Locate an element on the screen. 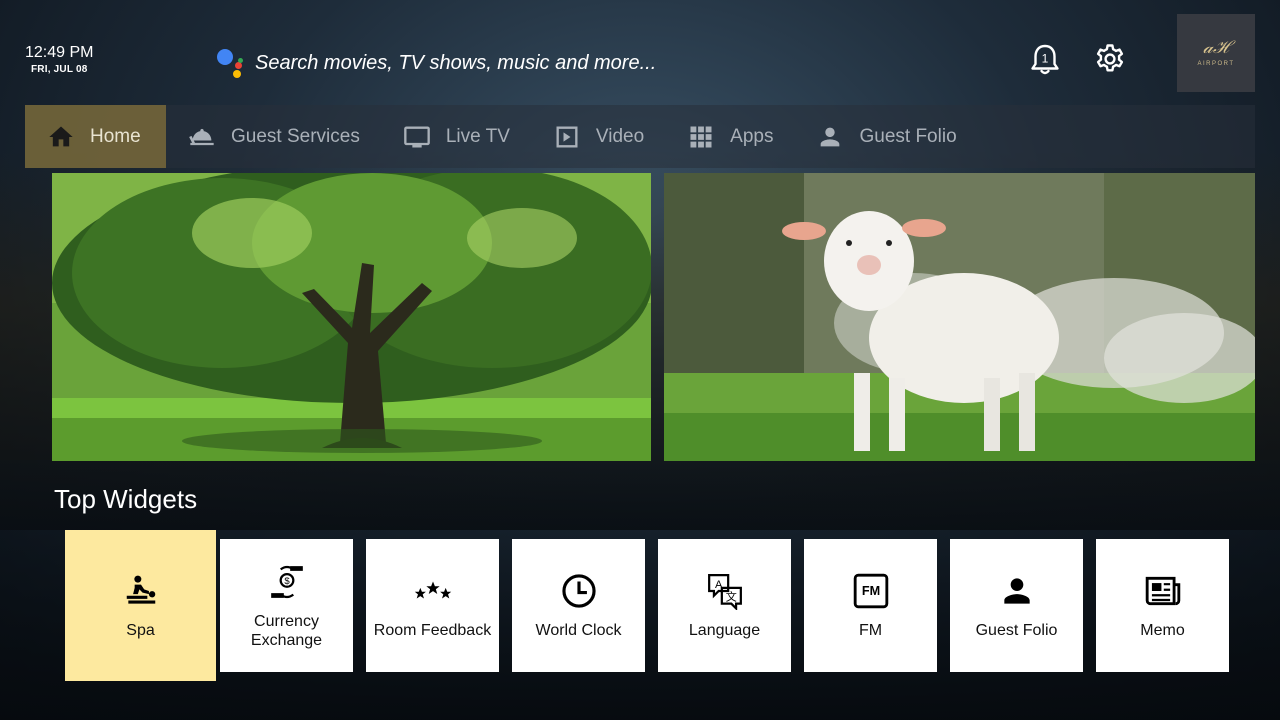 This screenshot has width=1280, height=720. widget-world-clock: World Clock is located at coordinates (578, 605).